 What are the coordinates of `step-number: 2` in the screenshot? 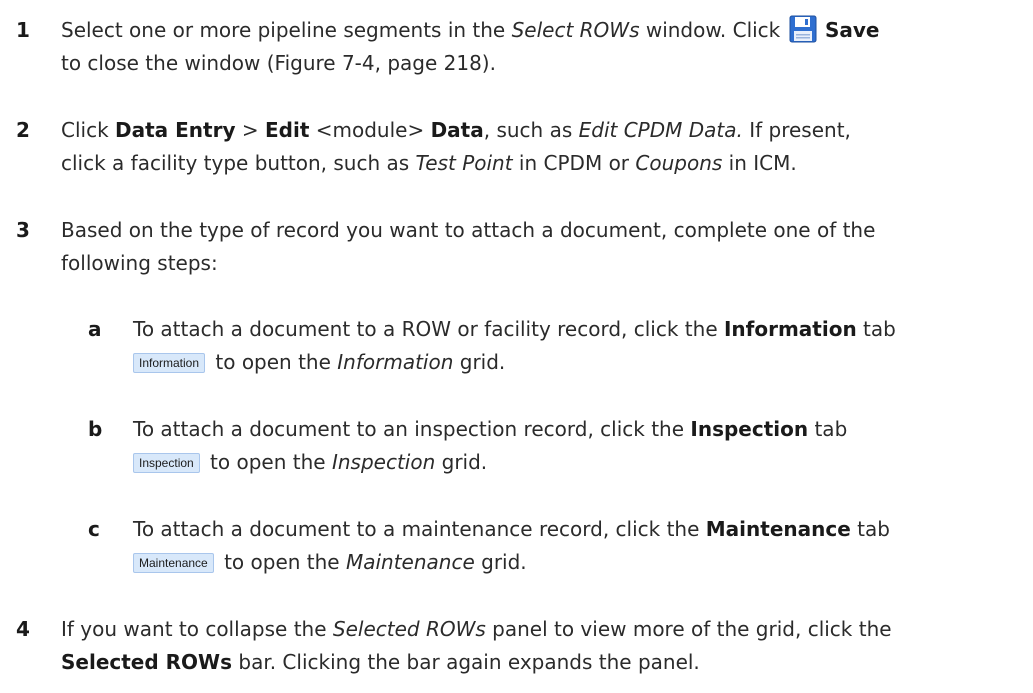 It's located at (23, 130).